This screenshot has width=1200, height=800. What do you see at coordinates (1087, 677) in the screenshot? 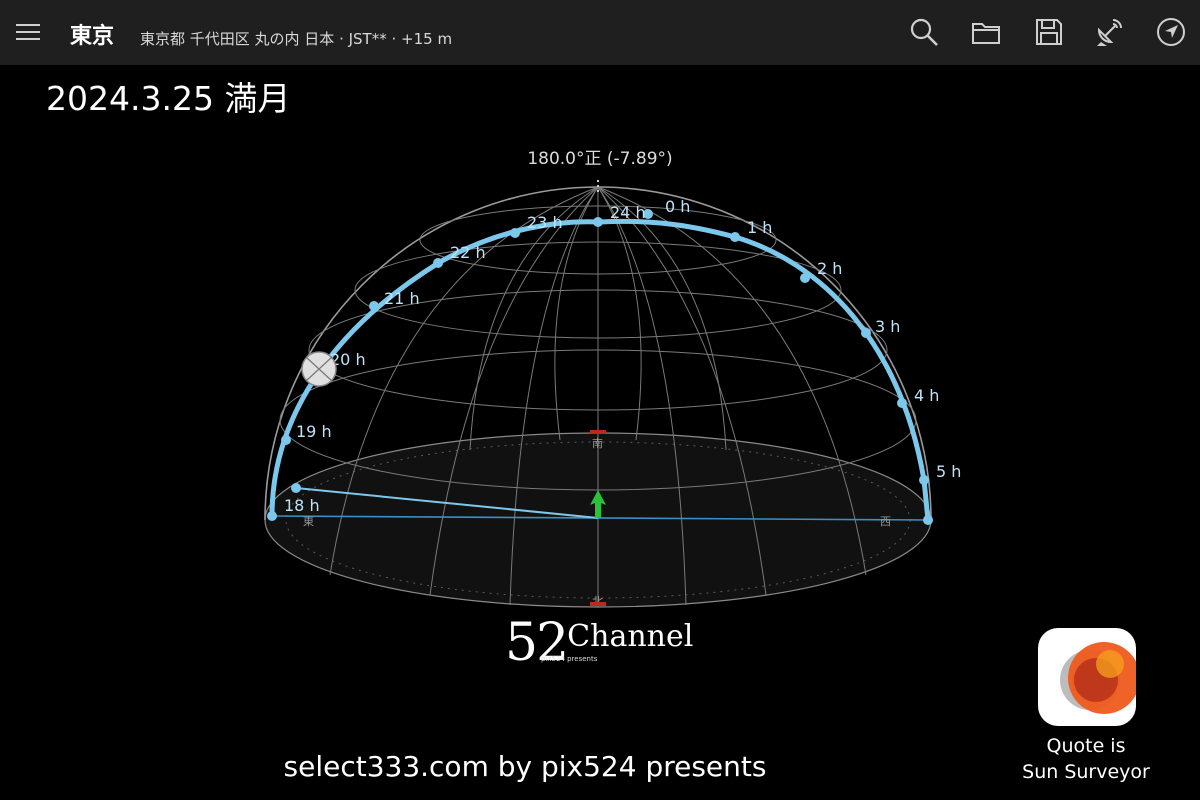
I see `sun-surveyor-app-icon` at bounding box center [1087, 677].